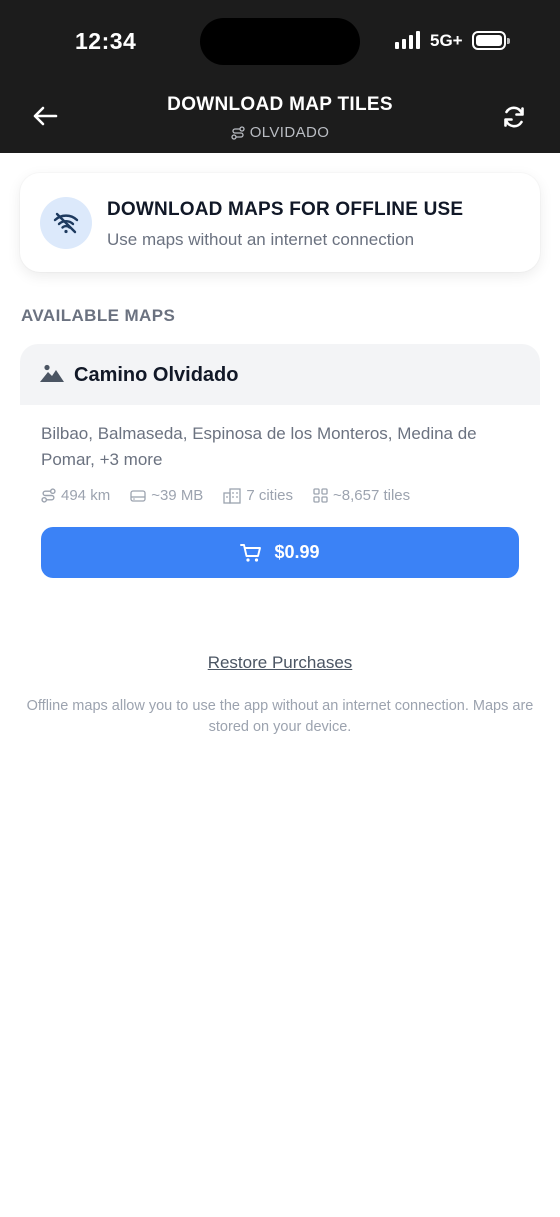  What do you see at coordinates (251, 552) in the screenshot?
I see `cart-icon` at bounding box center [251, 552].